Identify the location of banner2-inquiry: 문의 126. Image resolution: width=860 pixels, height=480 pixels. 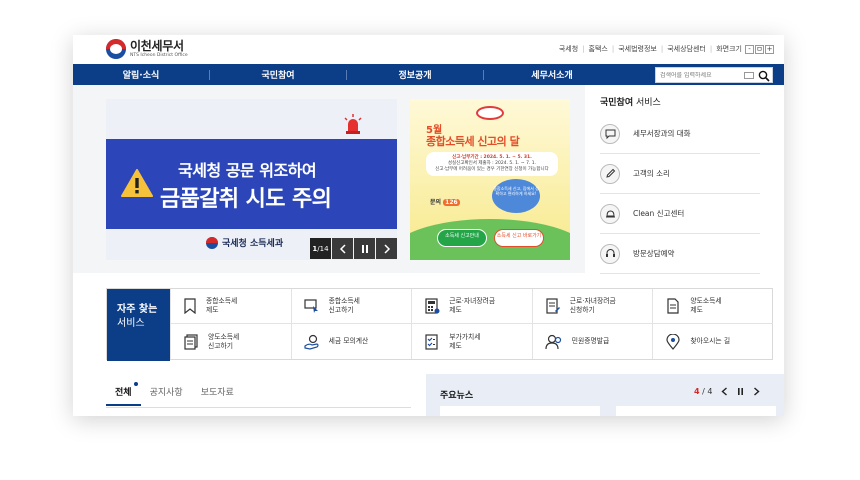
(445, 202).